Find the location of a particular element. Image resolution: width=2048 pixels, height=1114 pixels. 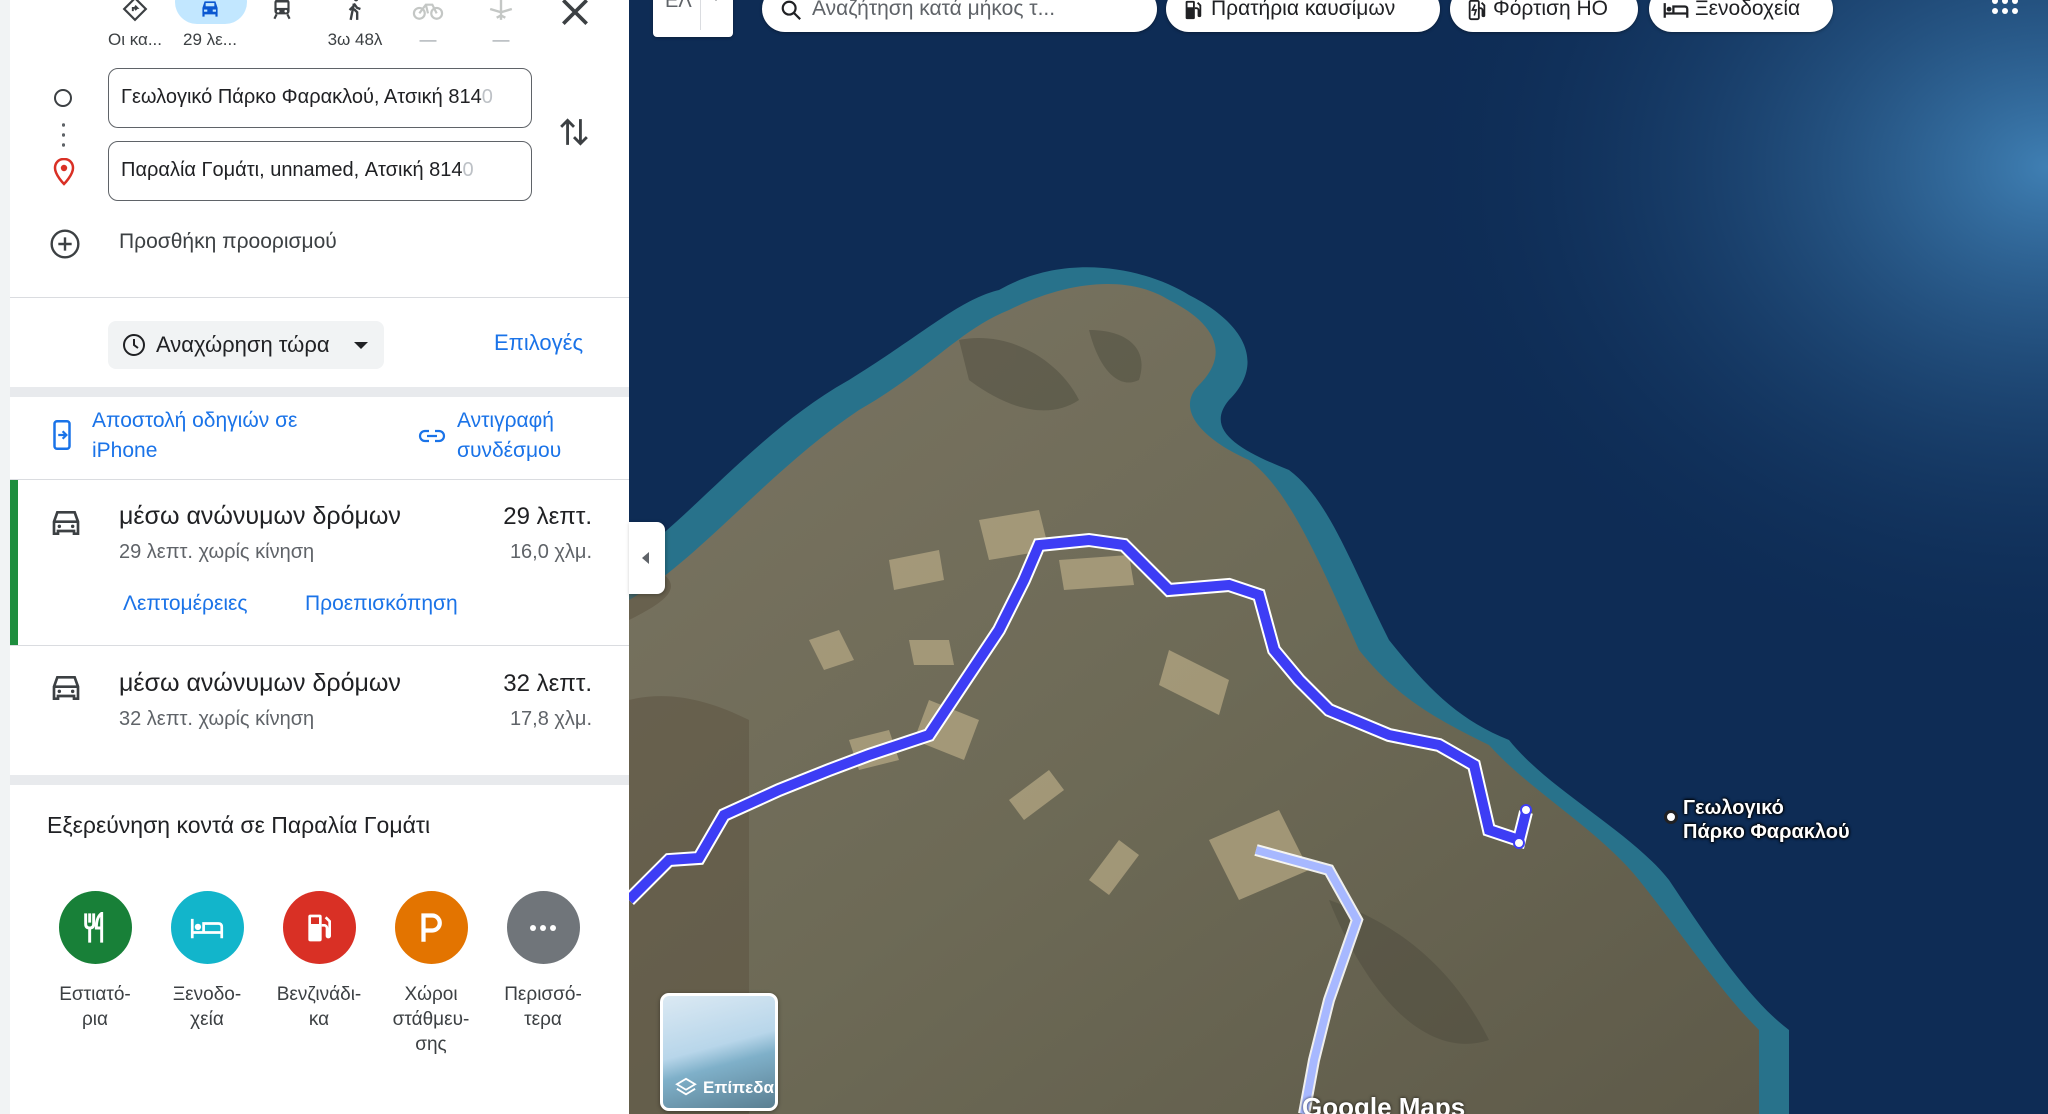

close-icon is located at coordinates (575, 16).